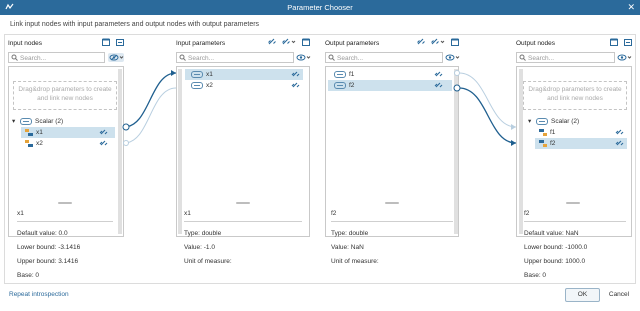 This screenshot has width=640, height=311. I want to click on parameter-label: f1, so click(352, 74).